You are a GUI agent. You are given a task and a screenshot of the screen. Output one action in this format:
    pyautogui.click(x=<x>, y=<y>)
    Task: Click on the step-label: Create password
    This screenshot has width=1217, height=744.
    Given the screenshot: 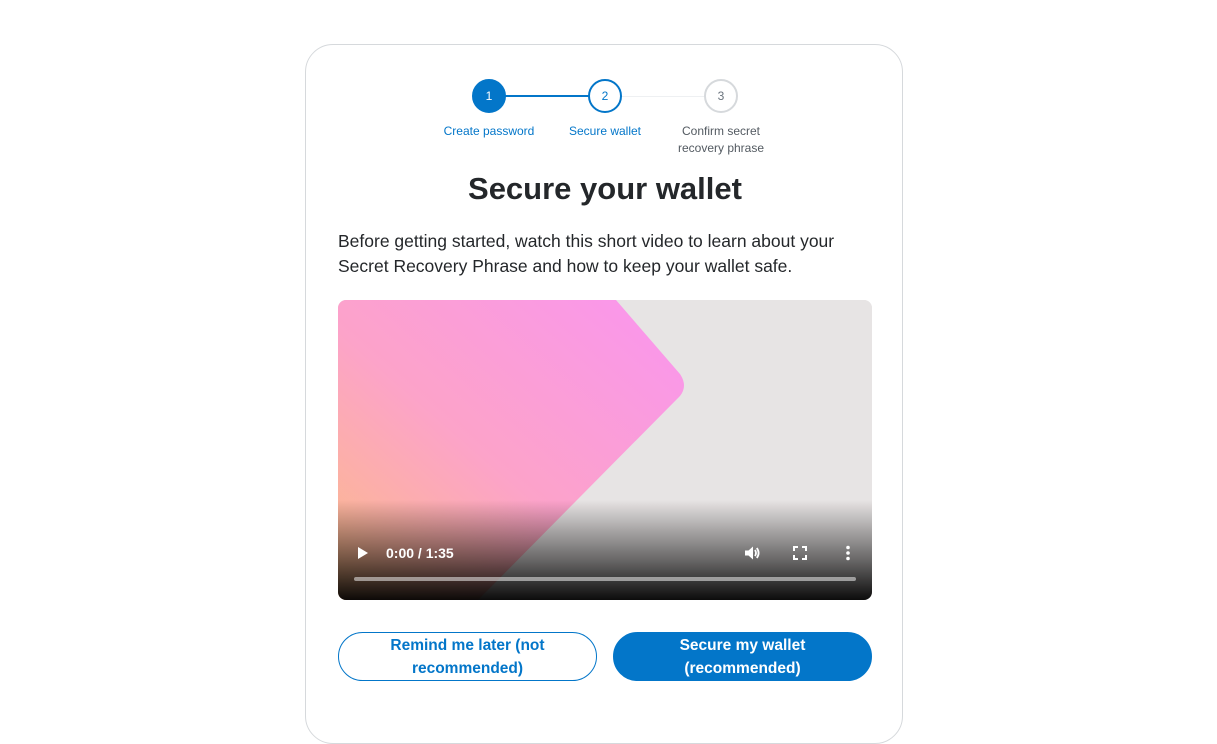 What is the action you would take?
    pyautogui.click(x=489, y=131)
    